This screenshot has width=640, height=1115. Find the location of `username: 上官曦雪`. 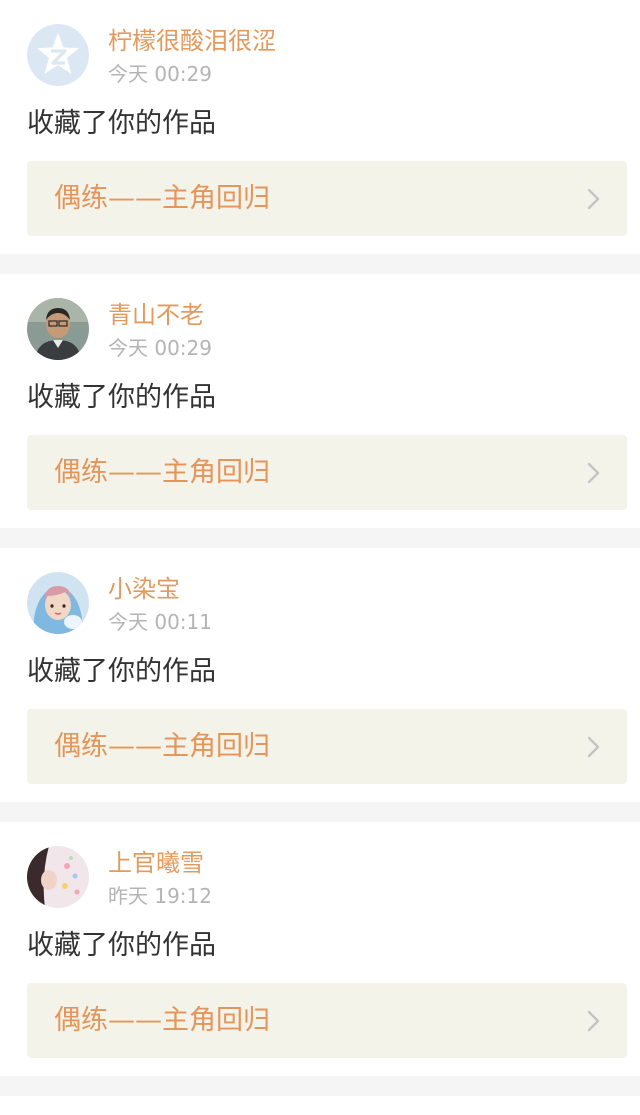

username: 上官曦雪 is located at coordinates (156, 863).